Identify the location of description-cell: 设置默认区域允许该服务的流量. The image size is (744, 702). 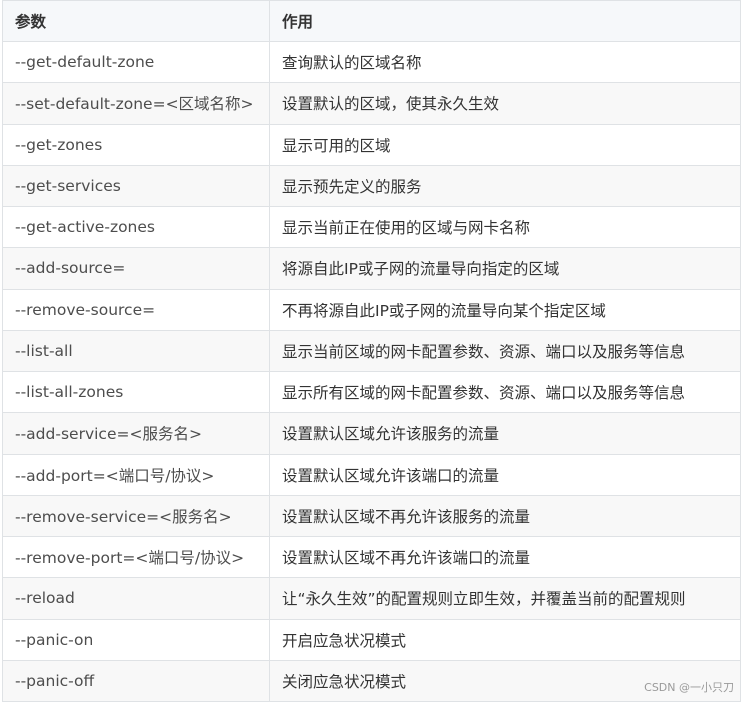
(505, 433).